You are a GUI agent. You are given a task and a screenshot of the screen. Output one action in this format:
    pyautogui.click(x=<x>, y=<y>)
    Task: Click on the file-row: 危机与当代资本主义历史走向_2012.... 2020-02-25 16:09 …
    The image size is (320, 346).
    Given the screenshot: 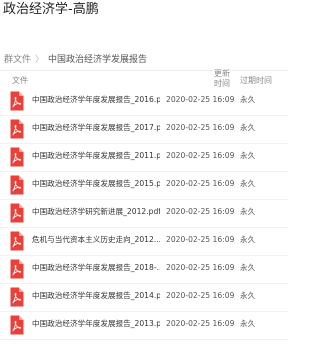 What is the action you would take?
    pyautogui.click(x=144, y=242)
    